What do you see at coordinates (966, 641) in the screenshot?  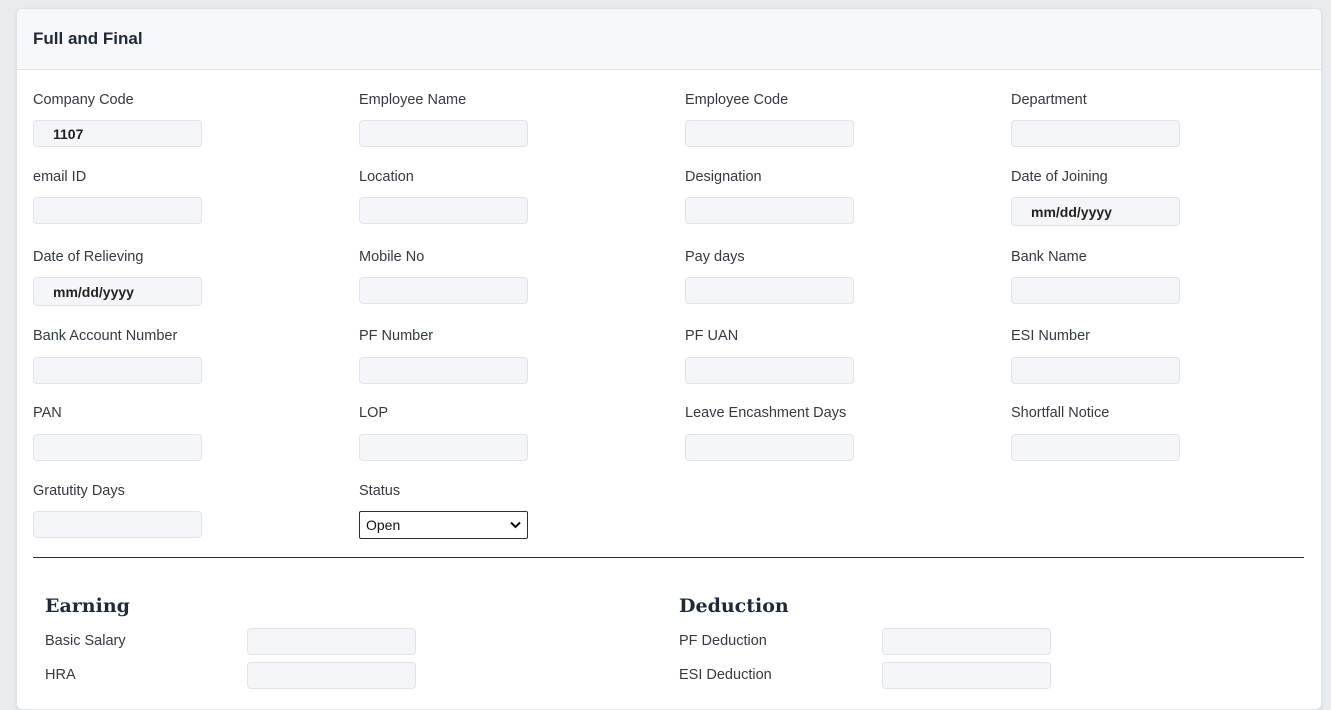 I see `pf-deduction-input` at bounding box center [966, 641].